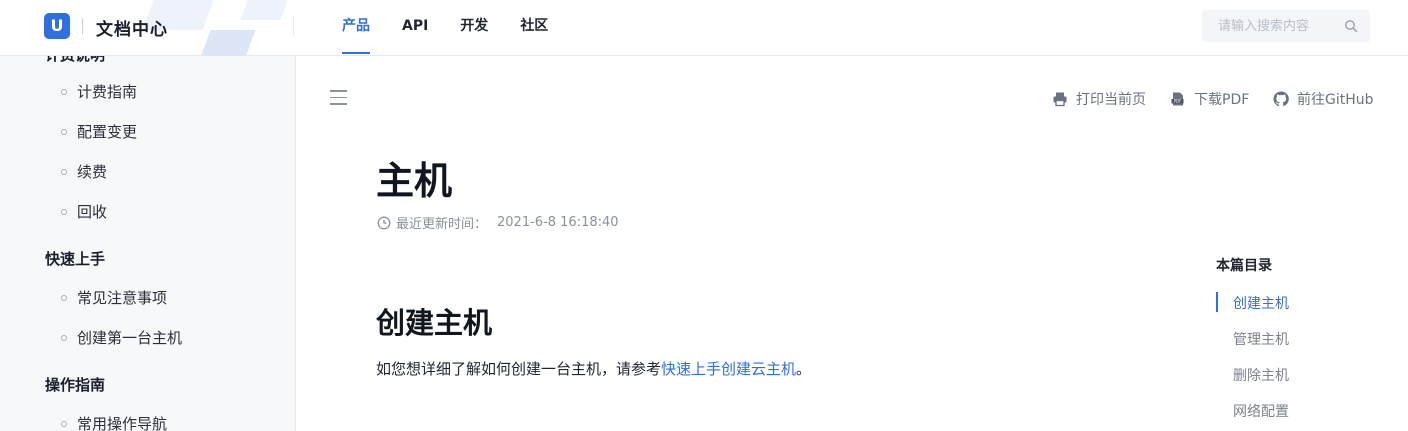 This screenshot has height=431, width=1408. Describe the element at coordinates (519, 369) in the screenshot. I see `paragraph-text: 如您想详细了解如何创建一台主机，请参考` at that location.